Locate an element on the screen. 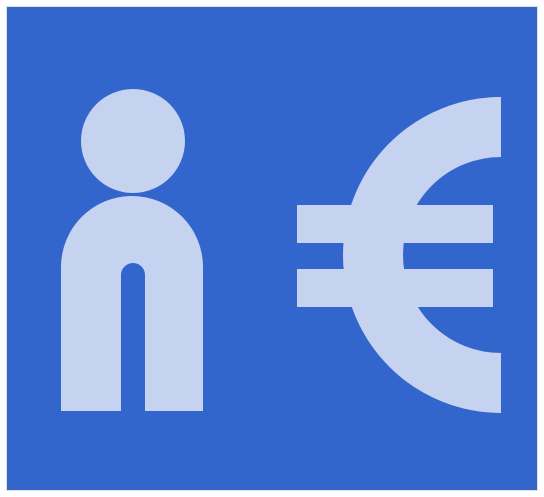 This screenshot has width=544, height=497. euro-upper-bar-shape is located at coordinates (395, 224).